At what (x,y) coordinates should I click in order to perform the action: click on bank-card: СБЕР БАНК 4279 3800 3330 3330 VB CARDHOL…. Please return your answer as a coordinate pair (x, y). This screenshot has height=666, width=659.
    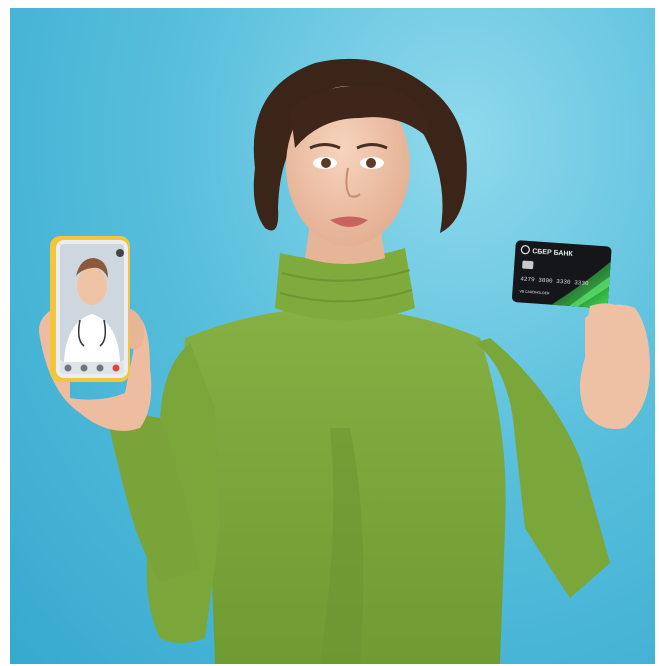
    Looking at the image, I should click on (562, 274).